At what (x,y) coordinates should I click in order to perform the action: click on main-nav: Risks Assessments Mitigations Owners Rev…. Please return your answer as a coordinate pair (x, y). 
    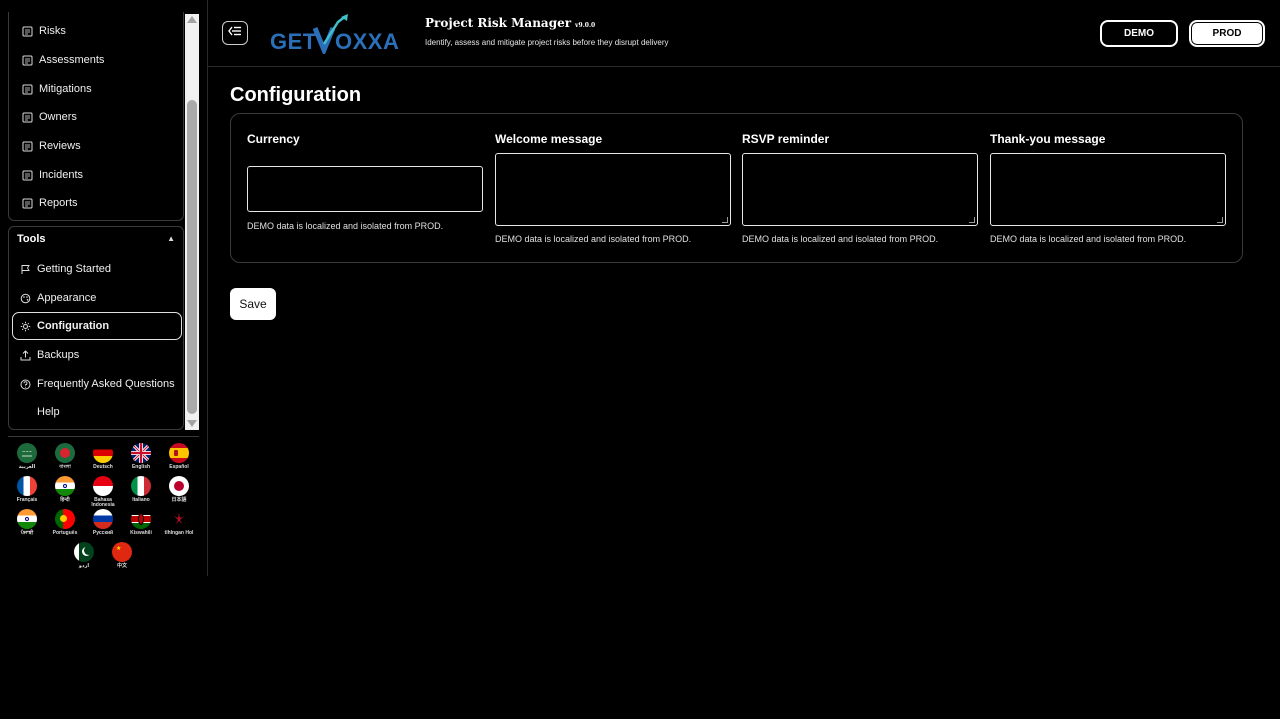
    Looking at the image, I should click on (96, 116).